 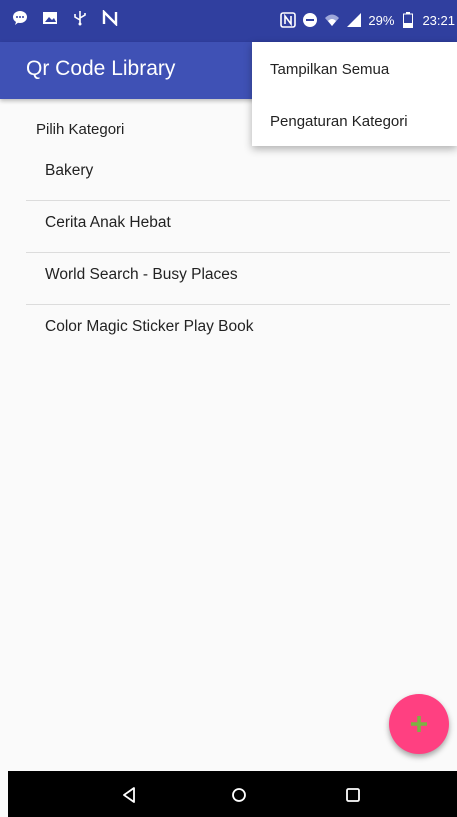 I want to click on status-left-icons, so click(x=65, y=18).